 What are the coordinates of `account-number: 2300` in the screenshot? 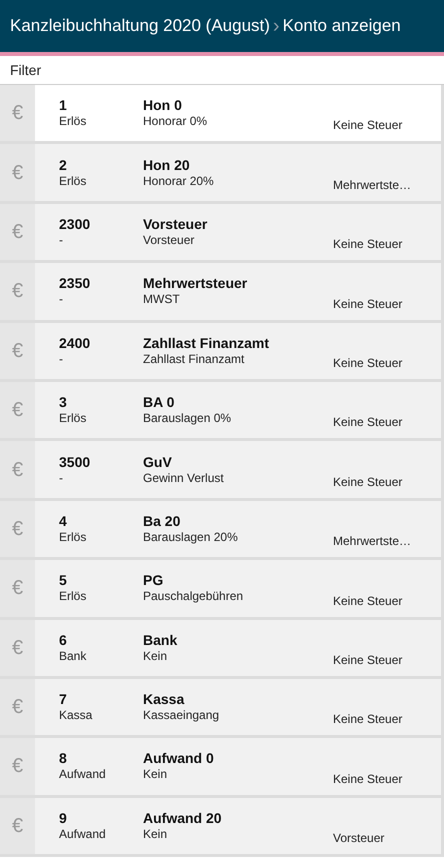 It's located at (75, 224).